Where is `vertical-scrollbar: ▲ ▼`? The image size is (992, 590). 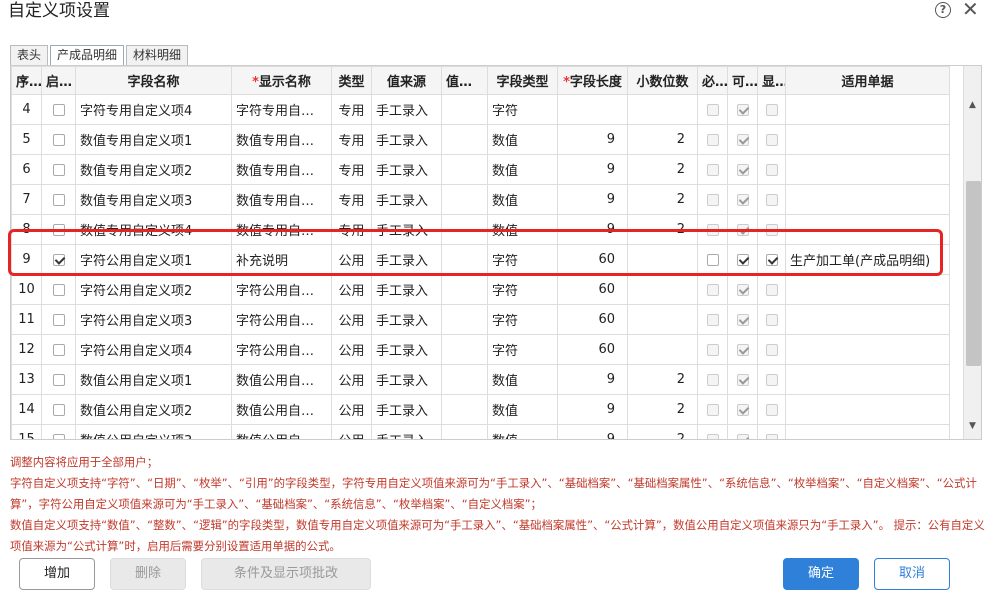 vertical-scrollbar: ▲ ▼ is located at coordinates (972, 252).